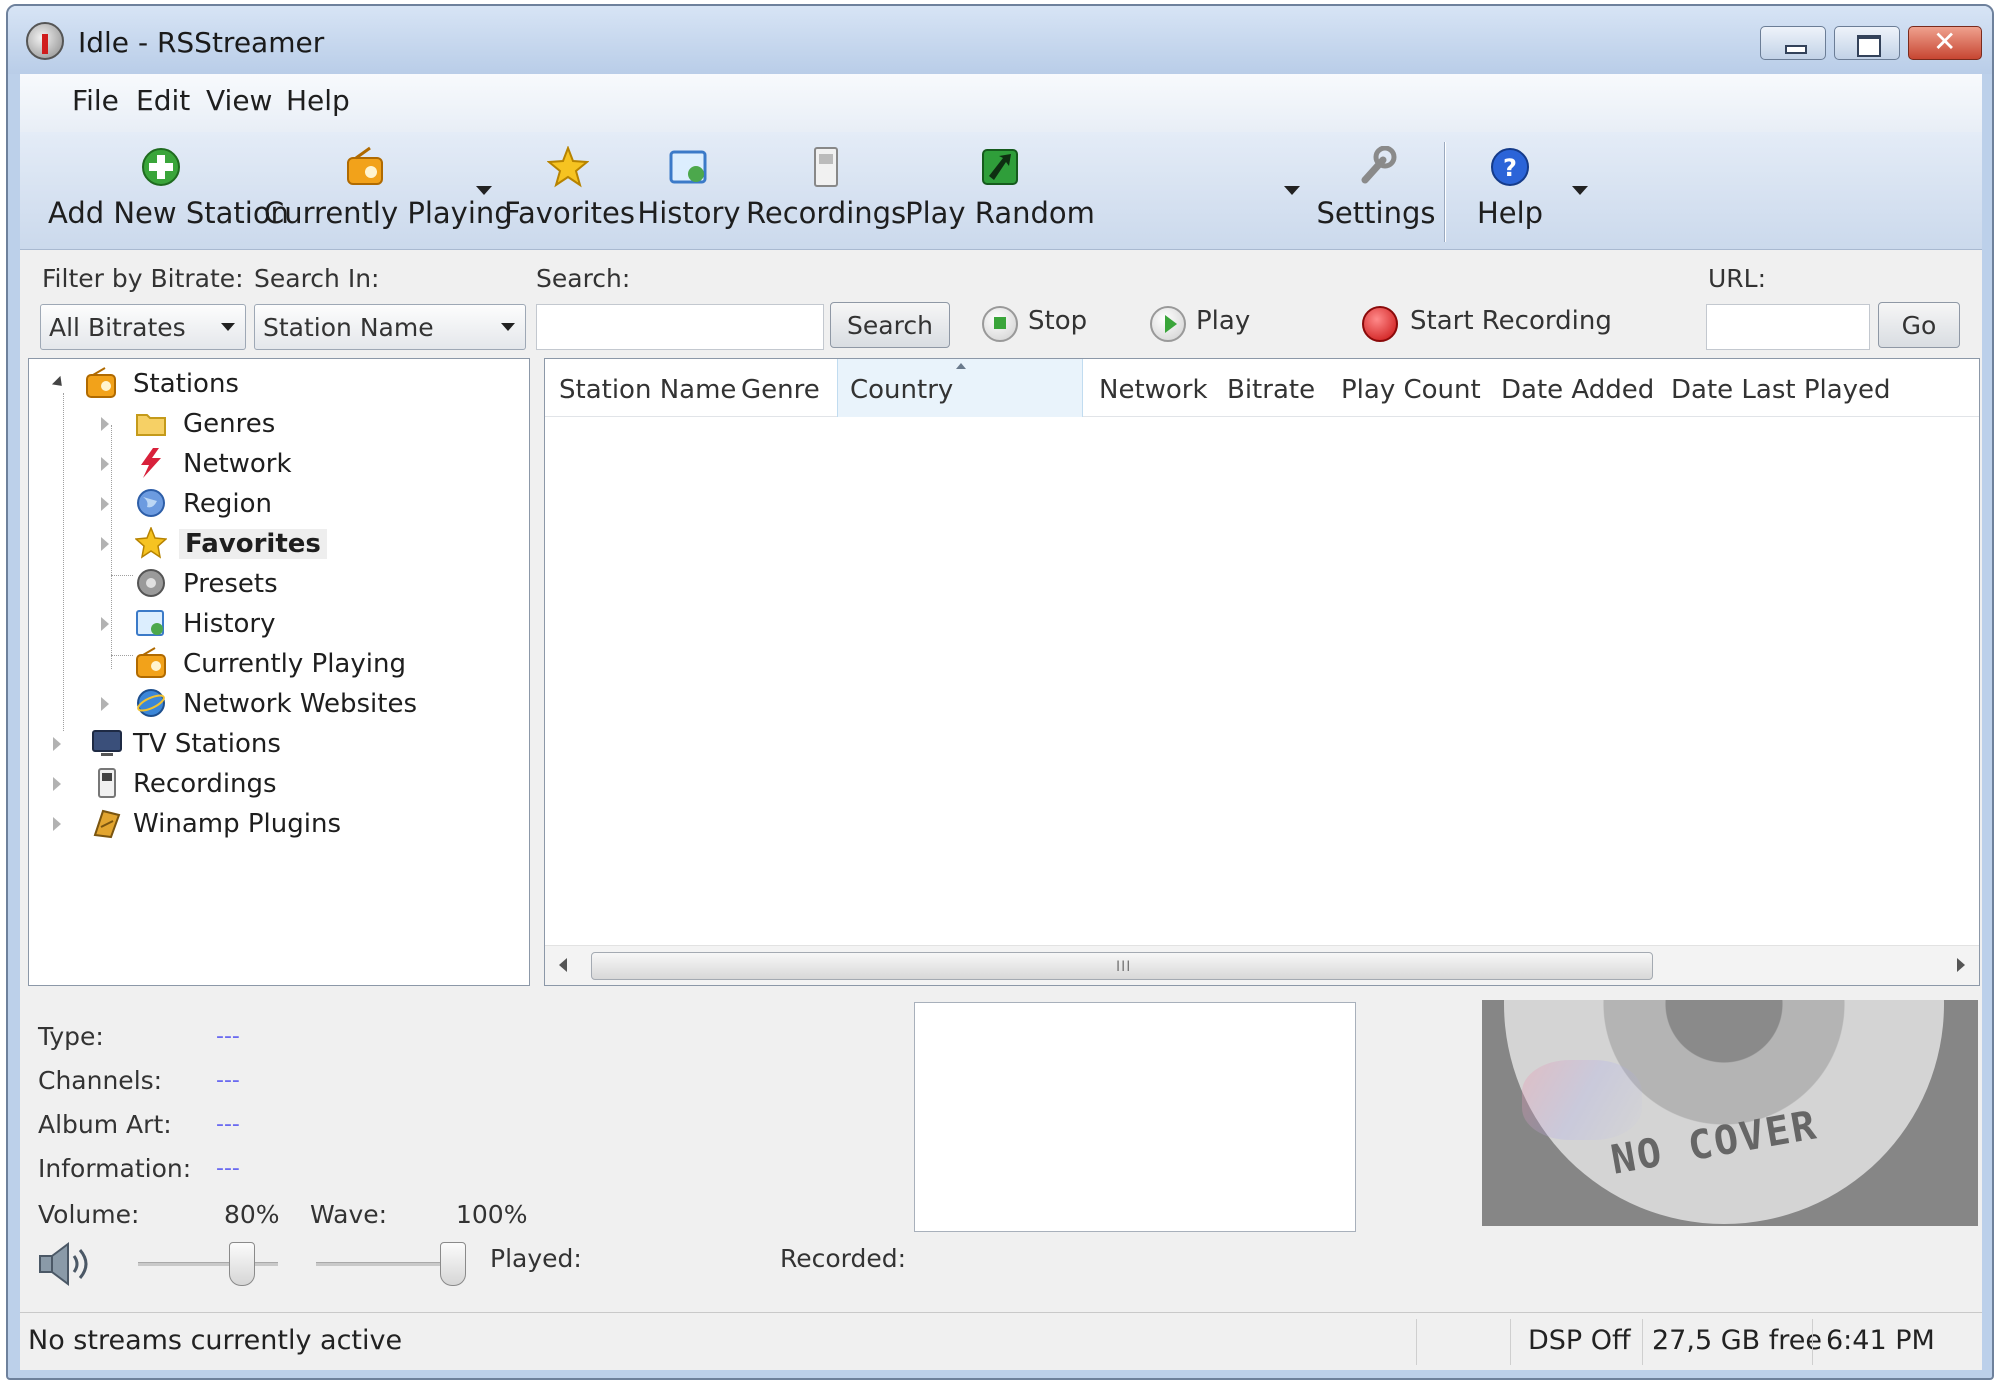 This screenshot has height=1384, width=2000. What do you see at coordinates (569, 213) in the screenshot?
I see `favorites-label: Favorites` at bounding box center [569, 213].